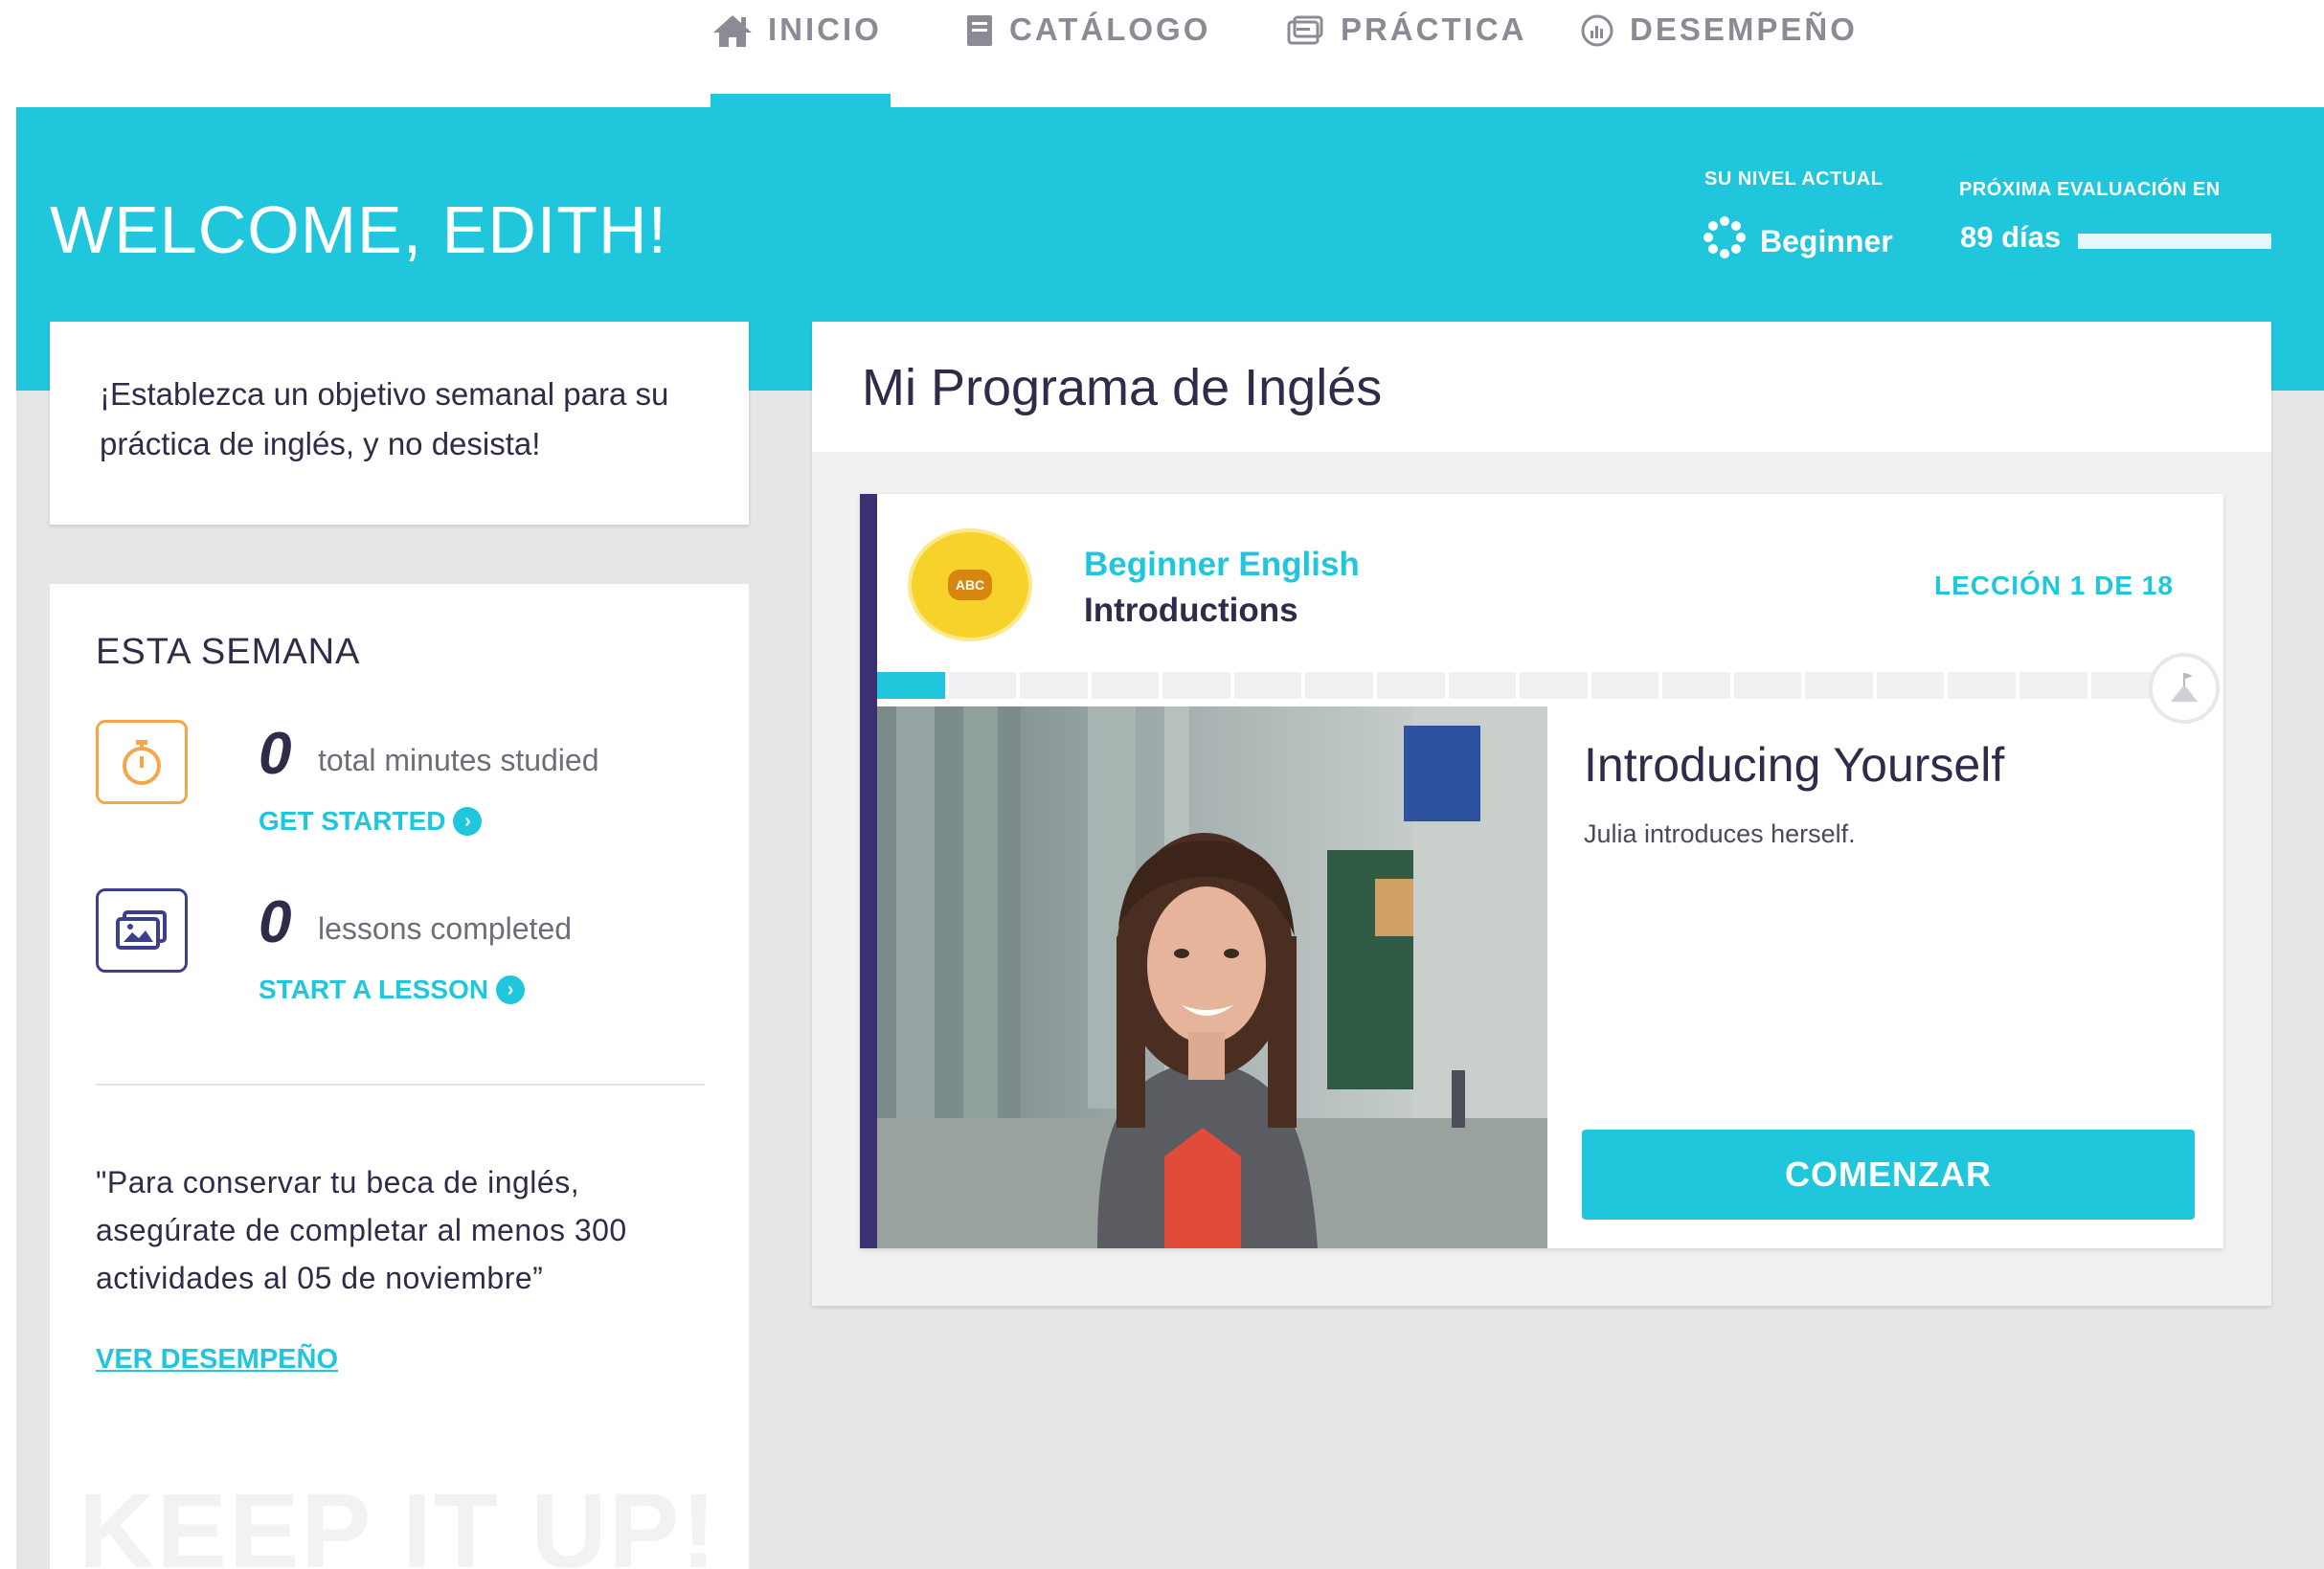  Describe the element at coordinates (1405, 53) in the screenshot. I see `nav-item-practica: PRÁCTICA` at that location.